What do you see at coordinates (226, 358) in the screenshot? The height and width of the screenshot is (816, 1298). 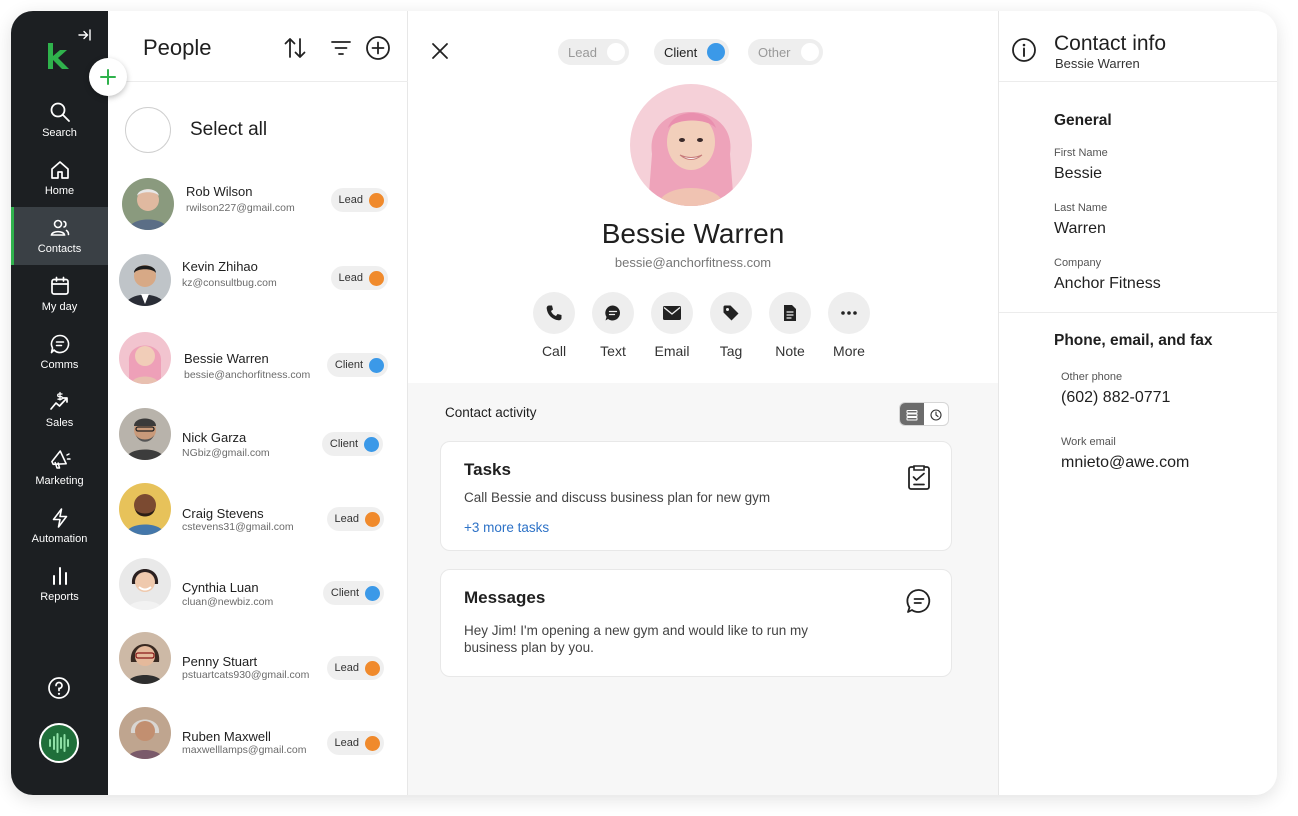 I see `contact-name: Bessie Warren` at bounding box center [226, 358].